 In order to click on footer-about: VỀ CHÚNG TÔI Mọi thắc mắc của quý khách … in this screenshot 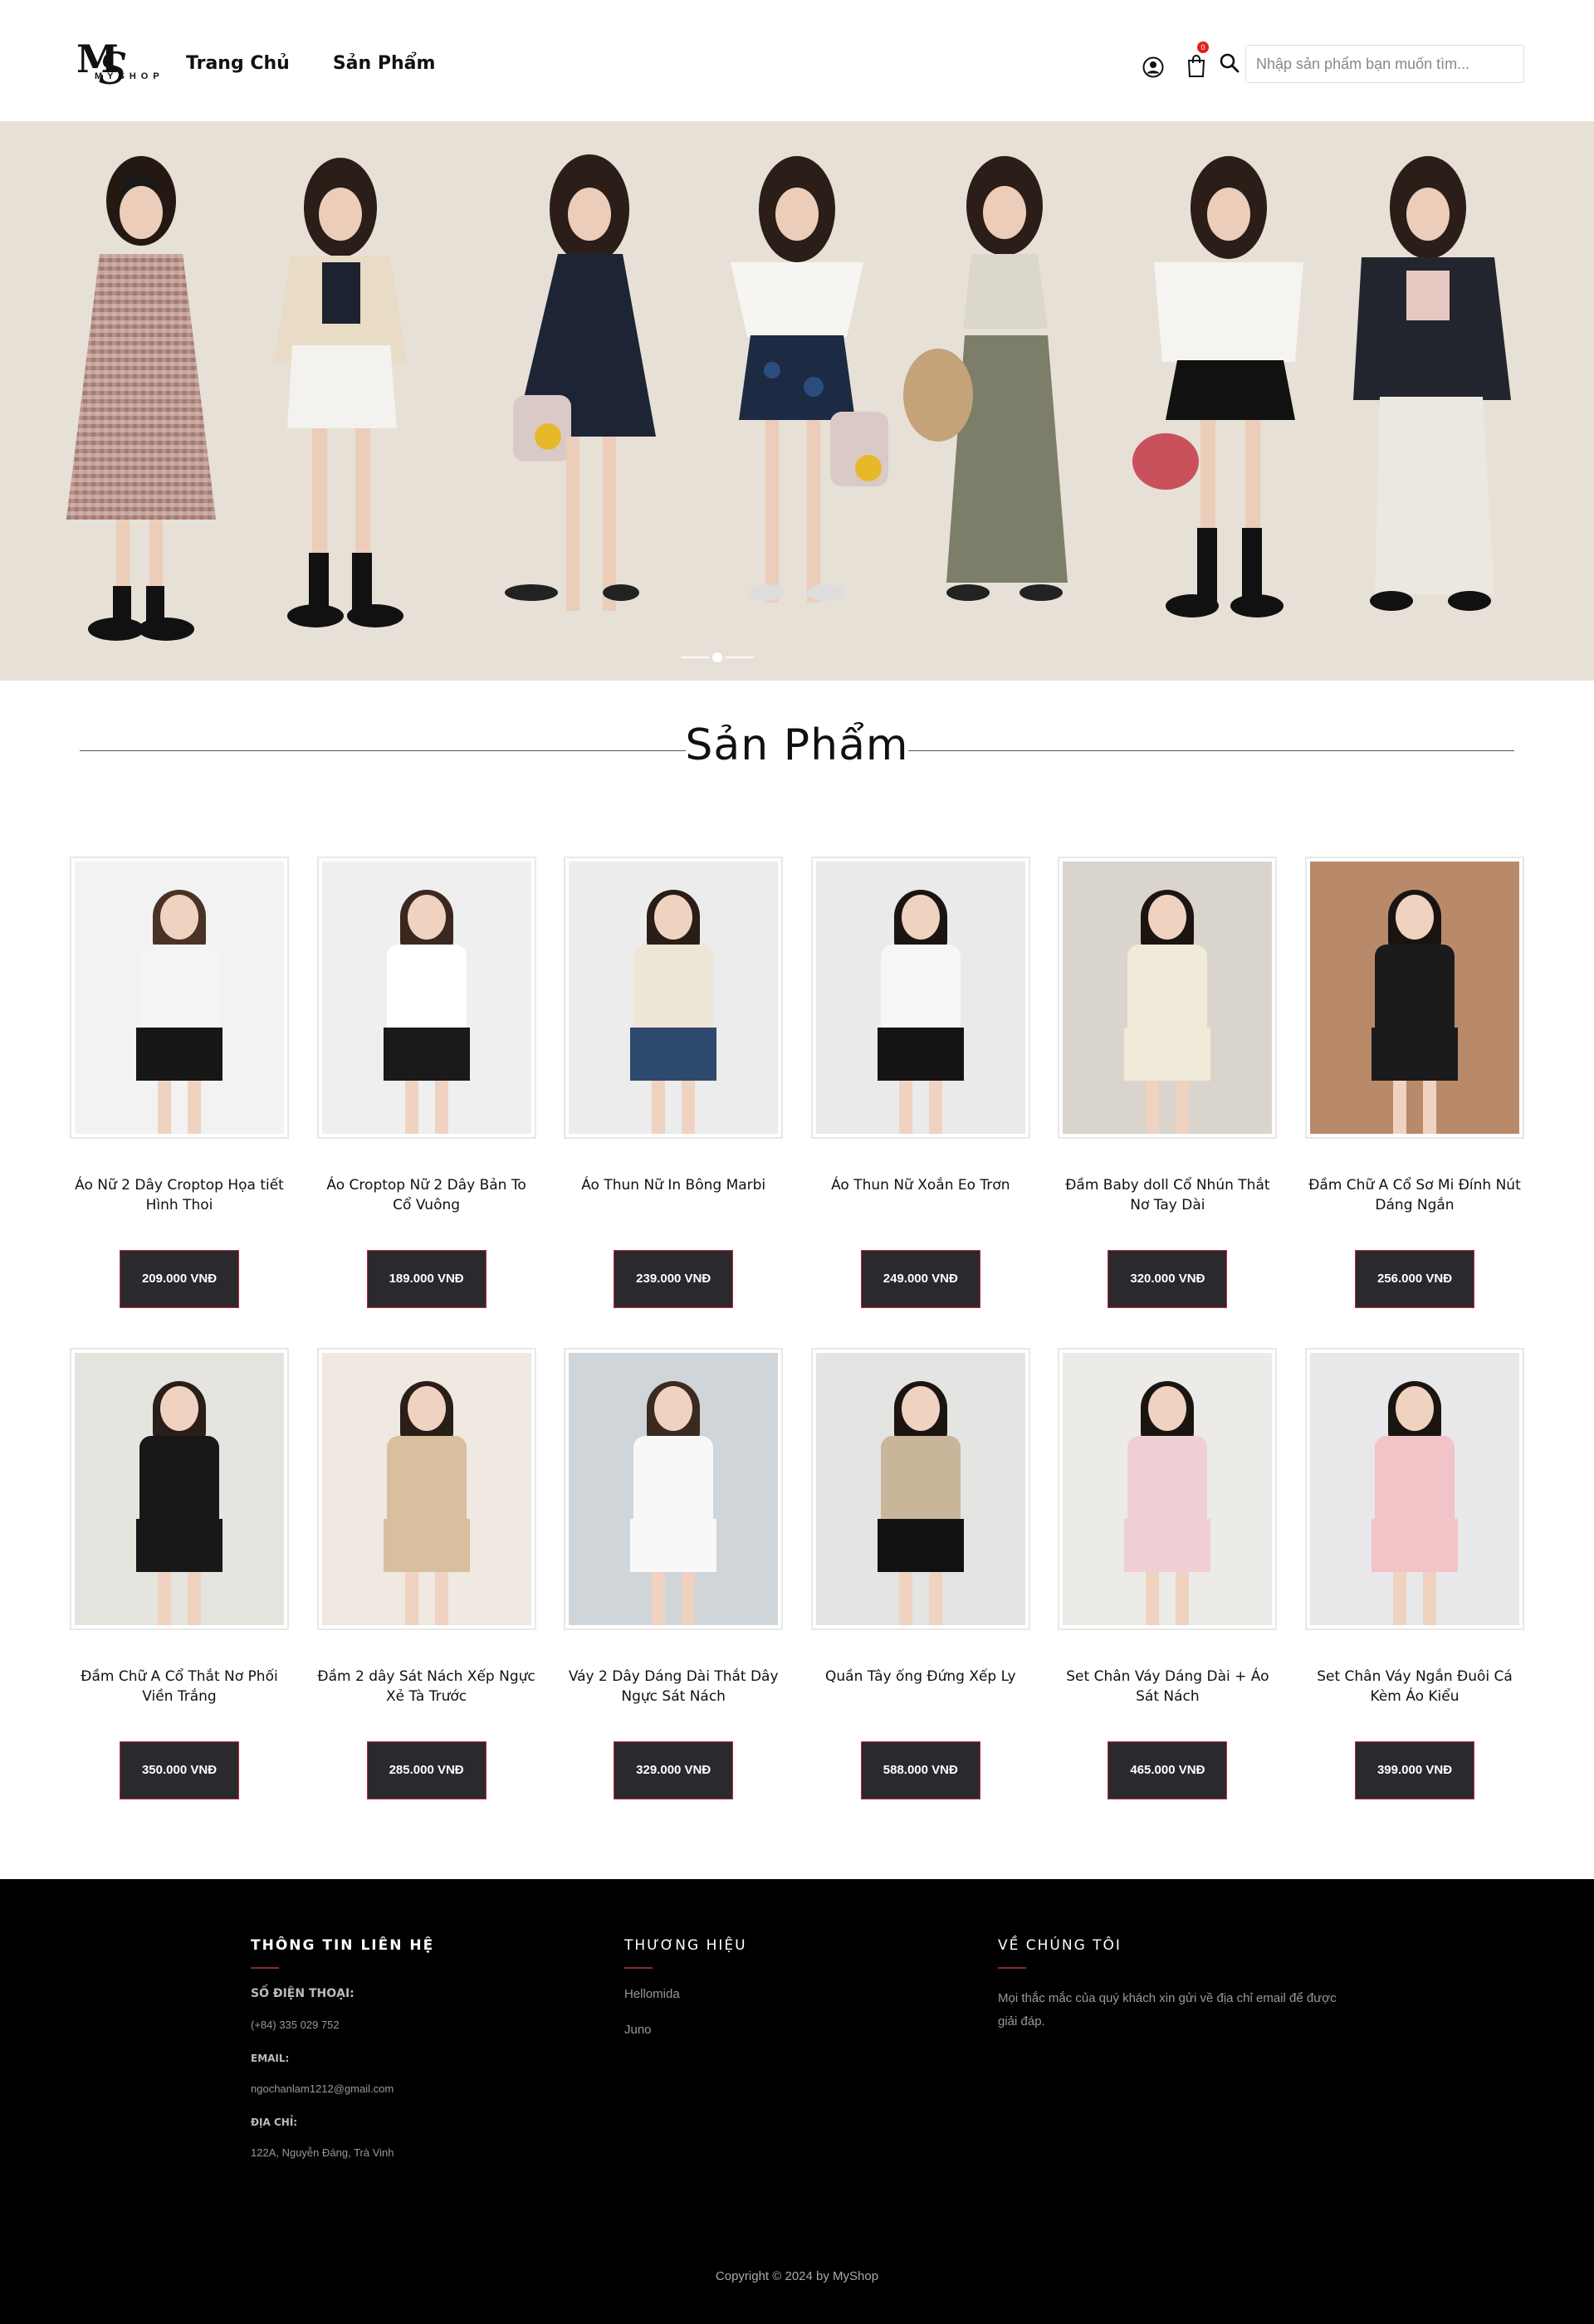, I will do `click(1172, 1985)`.